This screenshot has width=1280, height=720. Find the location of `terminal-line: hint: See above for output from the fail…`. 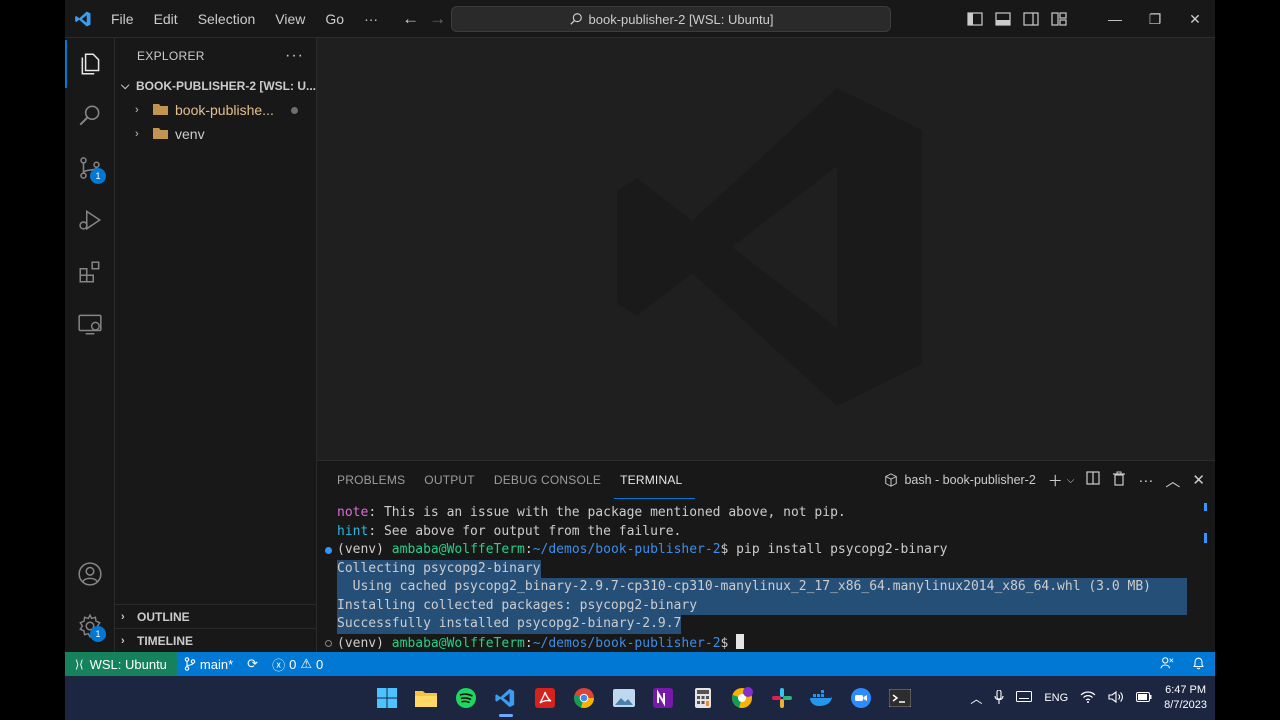

terminal-line: hint: See above for output from the fail… is located at coordinates (509, 531).